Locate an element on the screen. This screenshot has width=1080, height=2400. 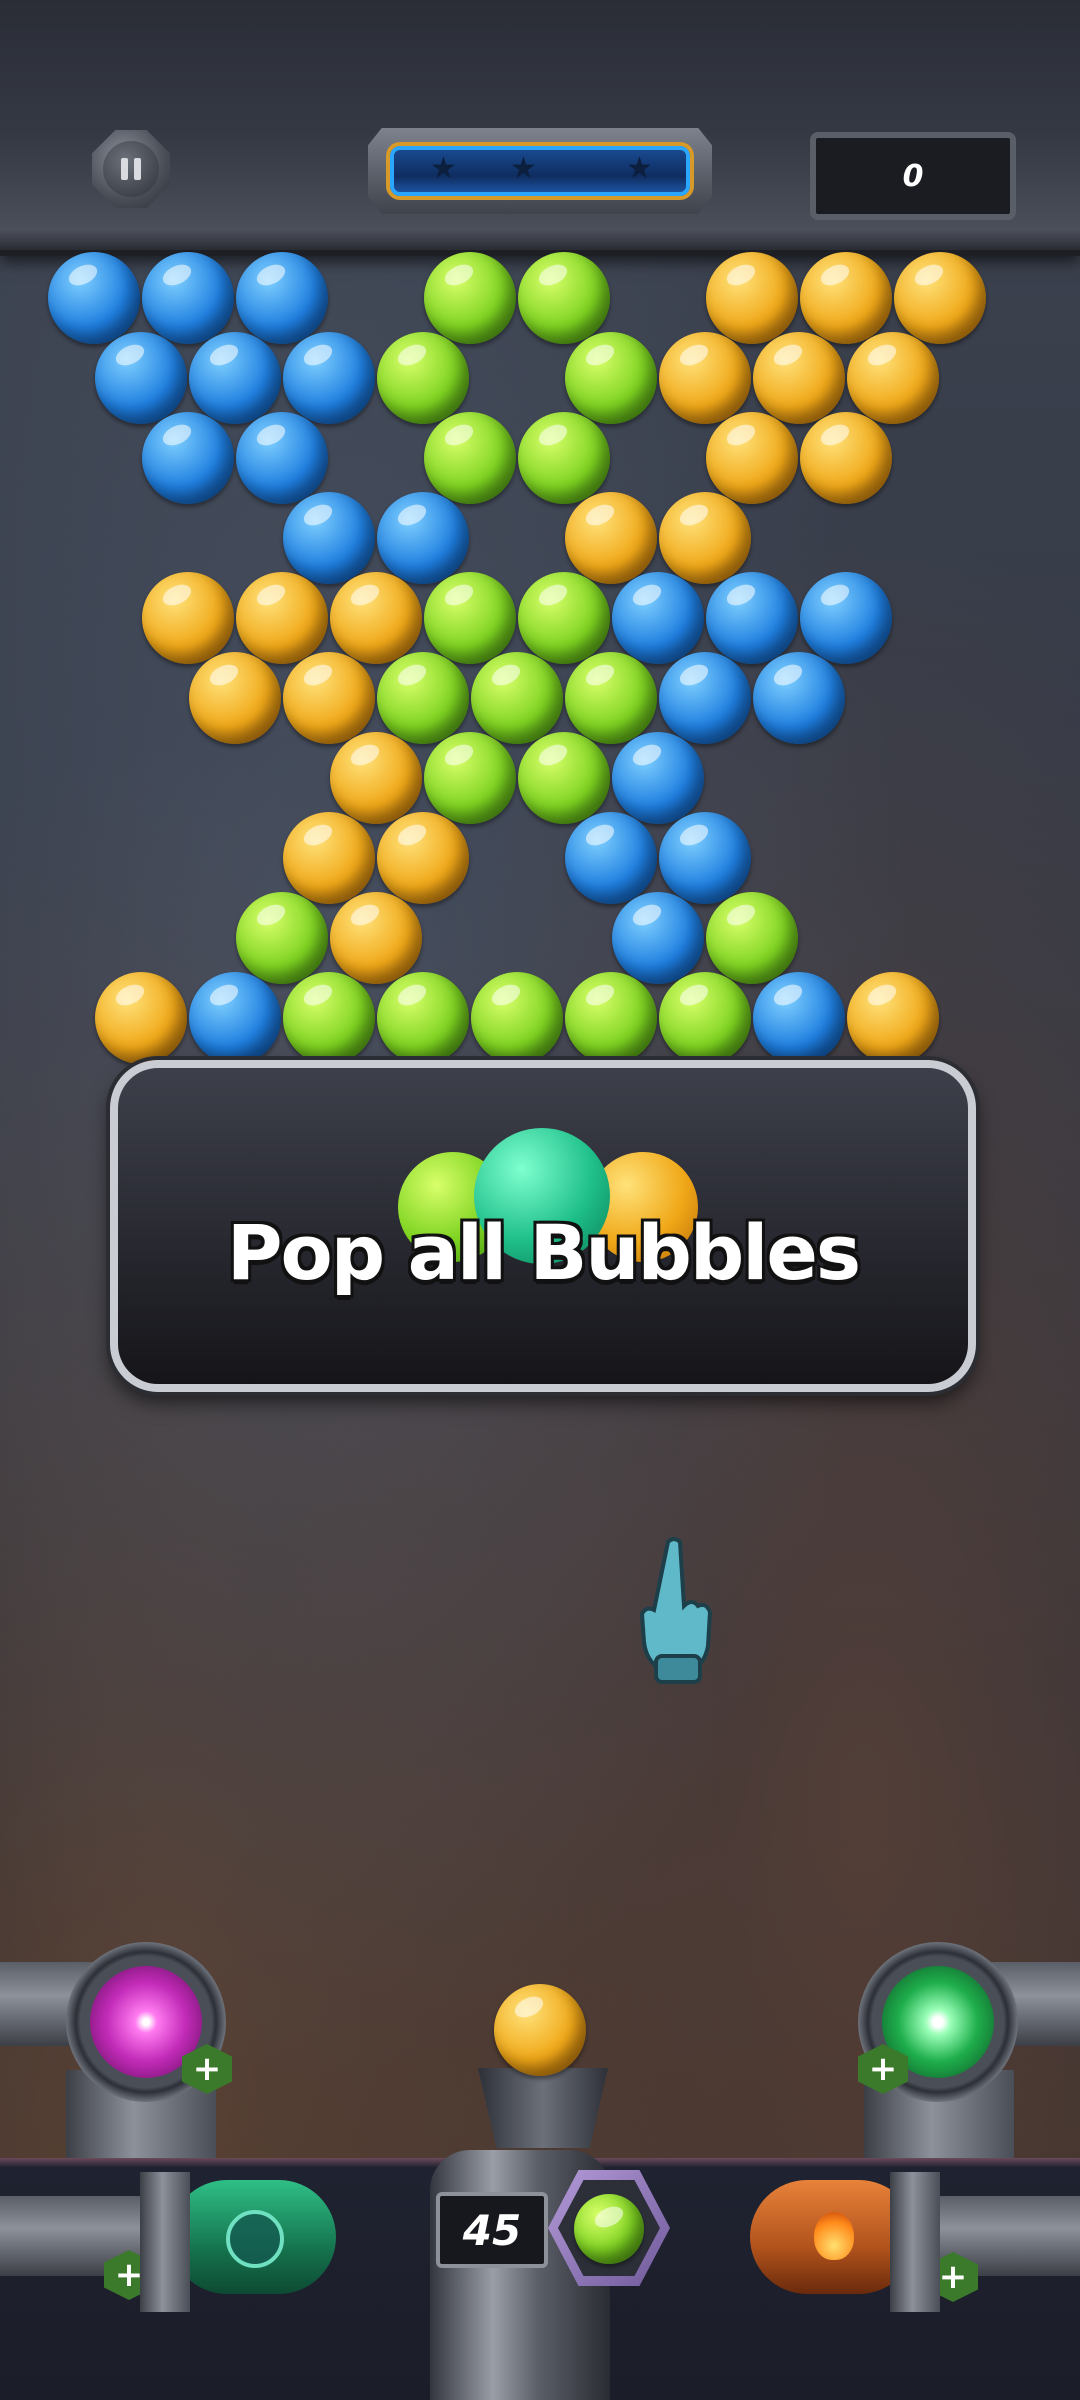
bubble-booster is located at coordinates (253, 2237).